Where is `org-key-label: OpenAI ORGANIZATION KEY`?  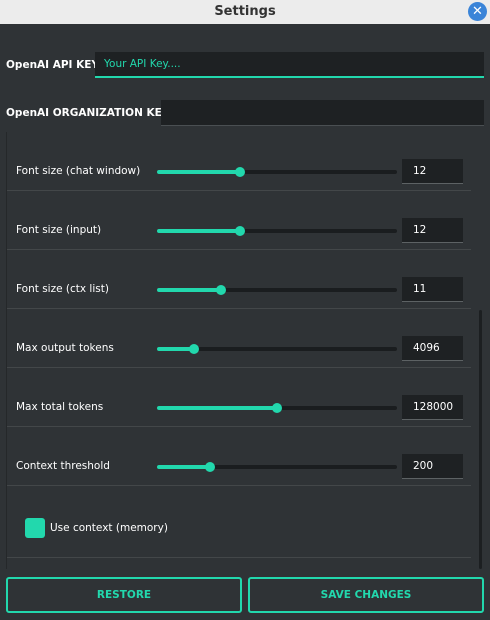
org-key-label: OpenAI ORGANIZATION KEY is located at coordinates (88, 113).